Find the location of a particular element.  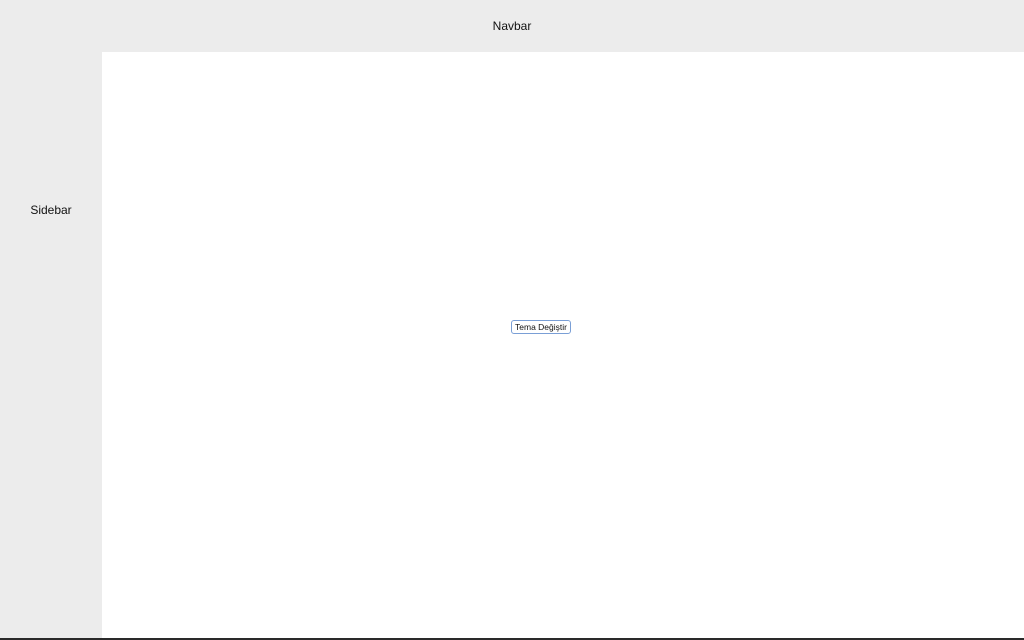

navbar: Navbar is located at coordinates (512, 26).